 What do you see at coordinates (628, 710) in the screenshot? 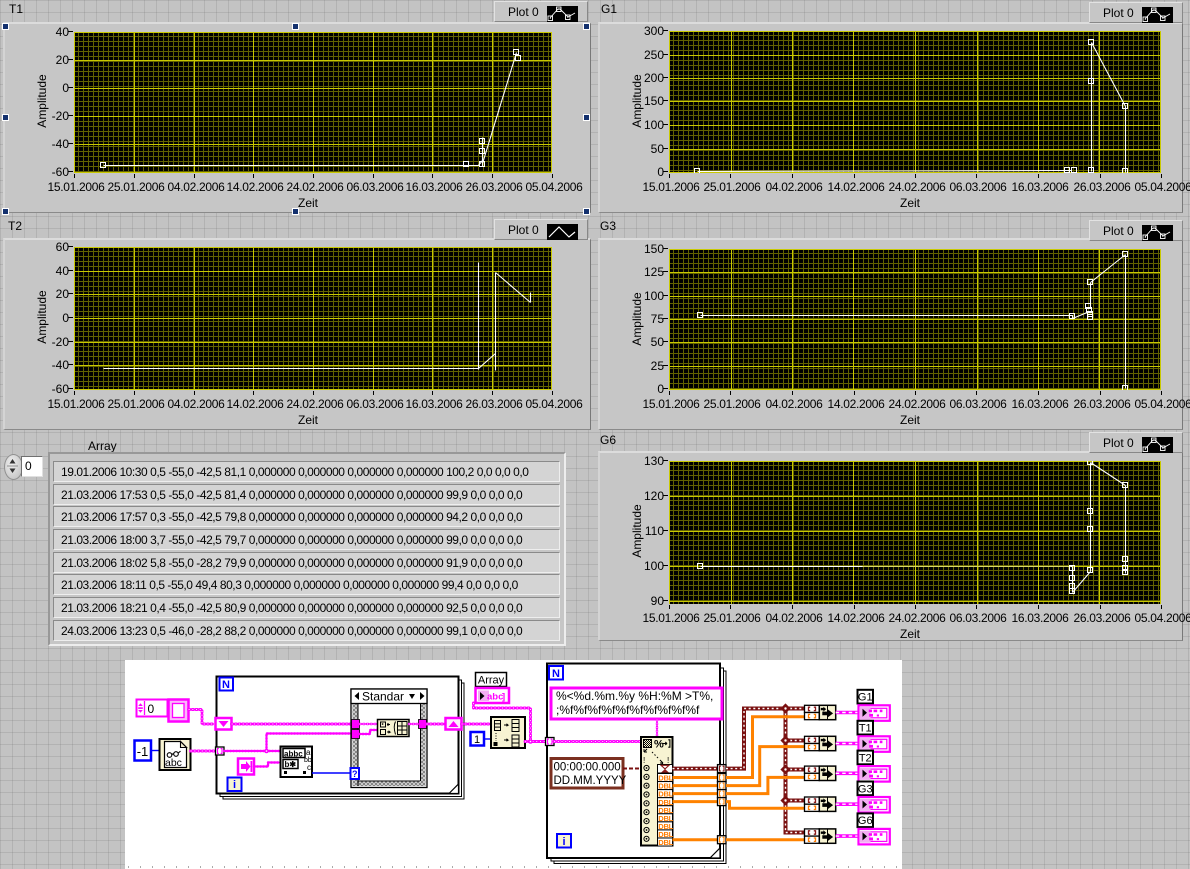
I see `svg-text: ;%f%f%f%f%f%f%f%f%f%f` at bounding box center [628, 710].